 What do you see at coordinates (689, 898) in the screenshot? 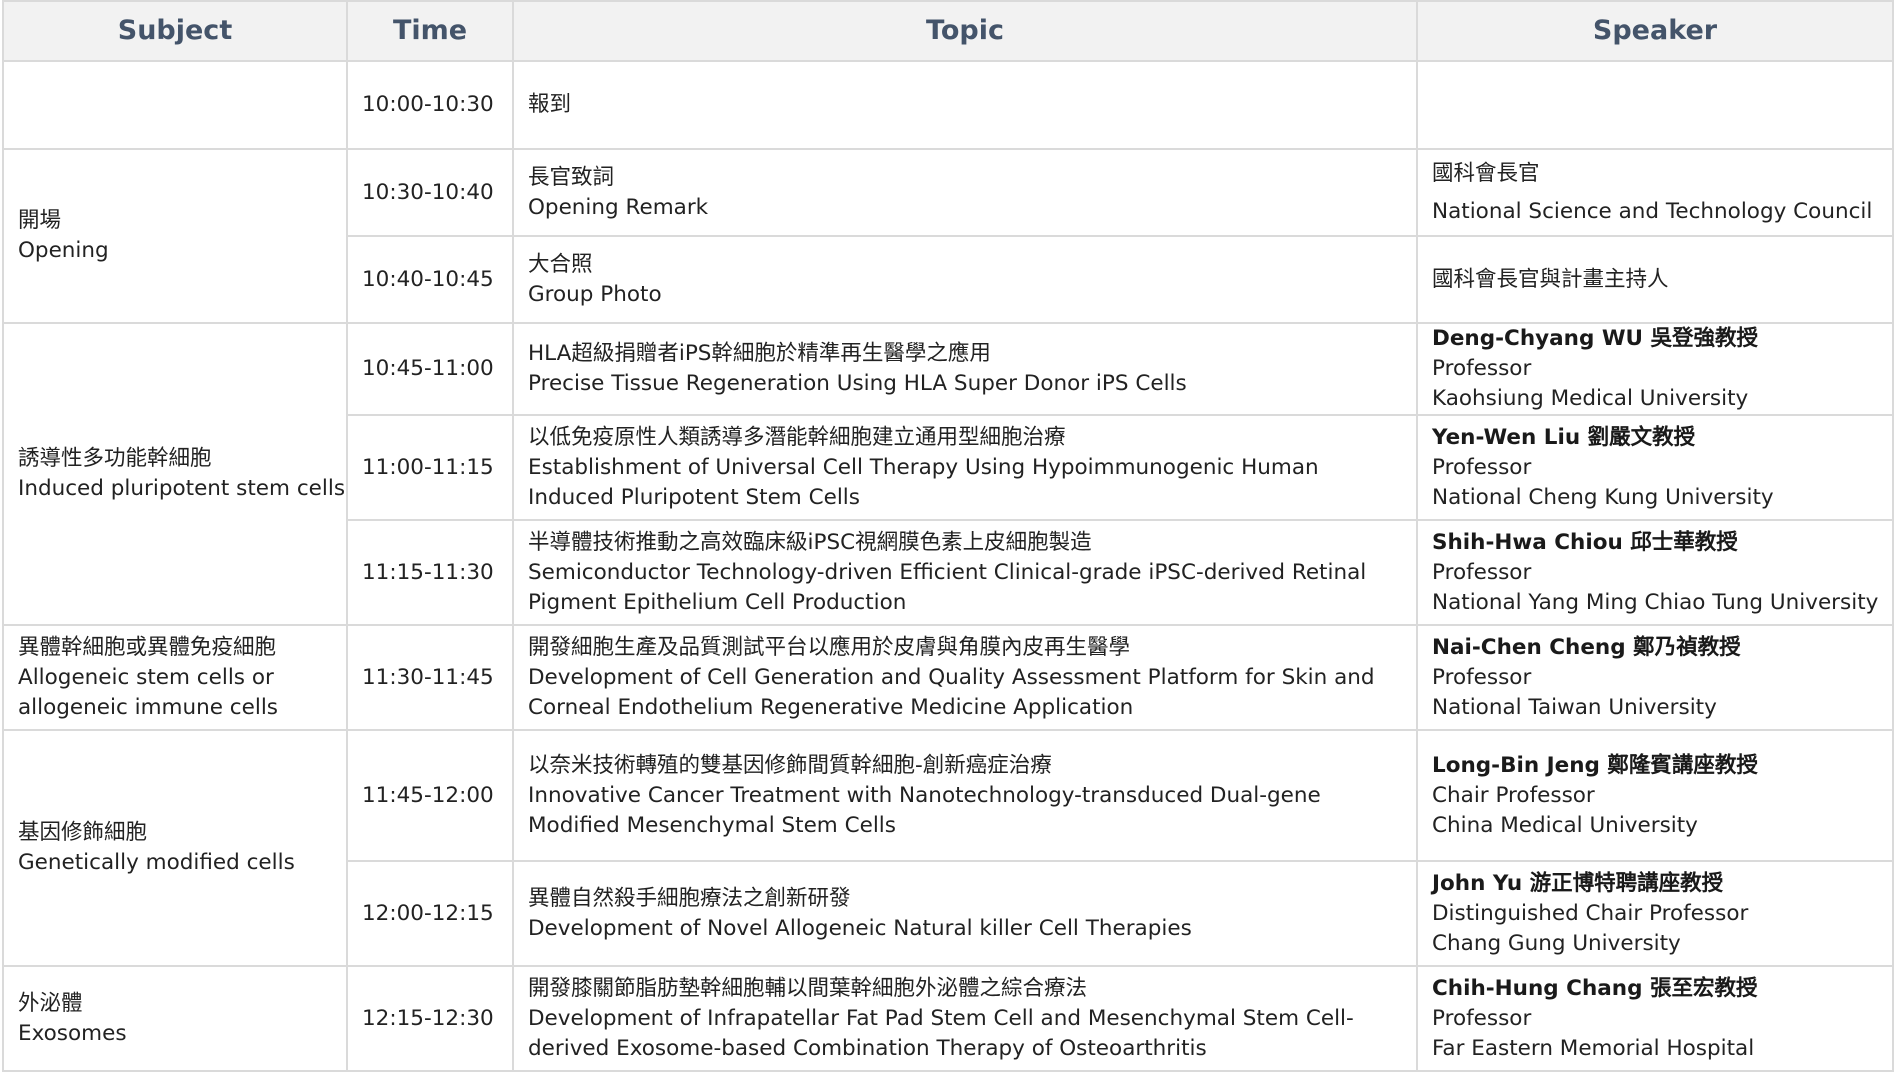
I see `topic-zh: 異體自然殺手細胞療法之創新研發` at bounding box center [689, 898].